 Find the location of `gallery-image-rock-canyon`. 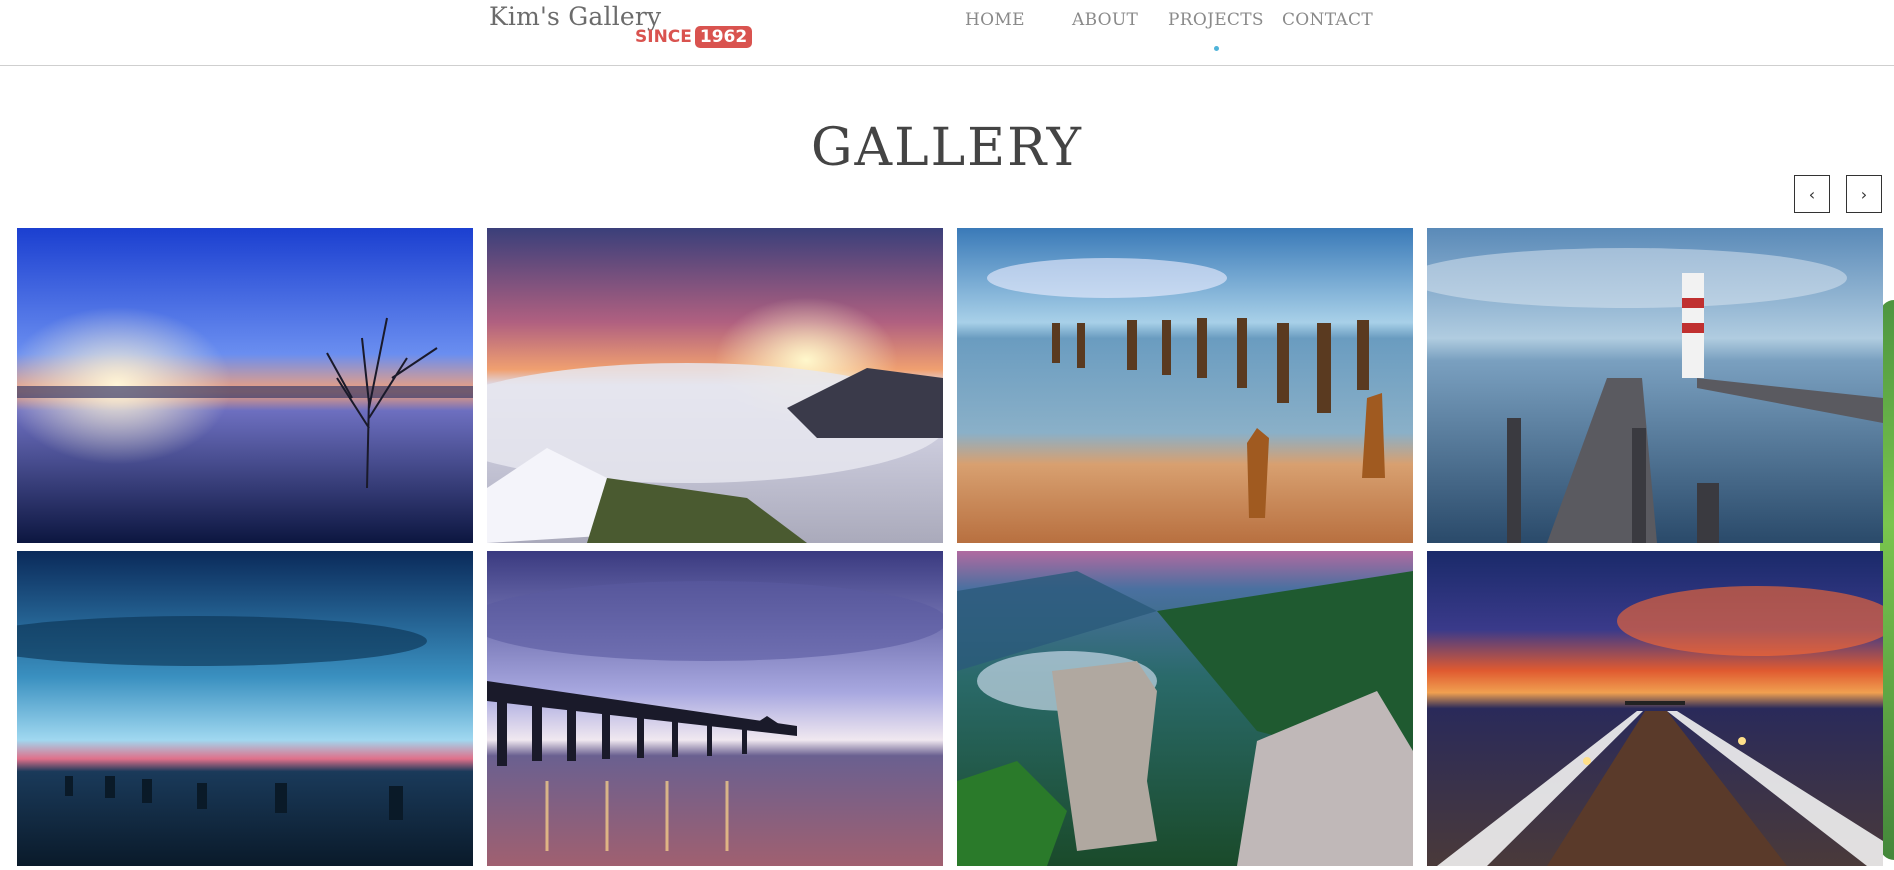

gallery-image-rock-canyon is located at coordinates (1185, 708).